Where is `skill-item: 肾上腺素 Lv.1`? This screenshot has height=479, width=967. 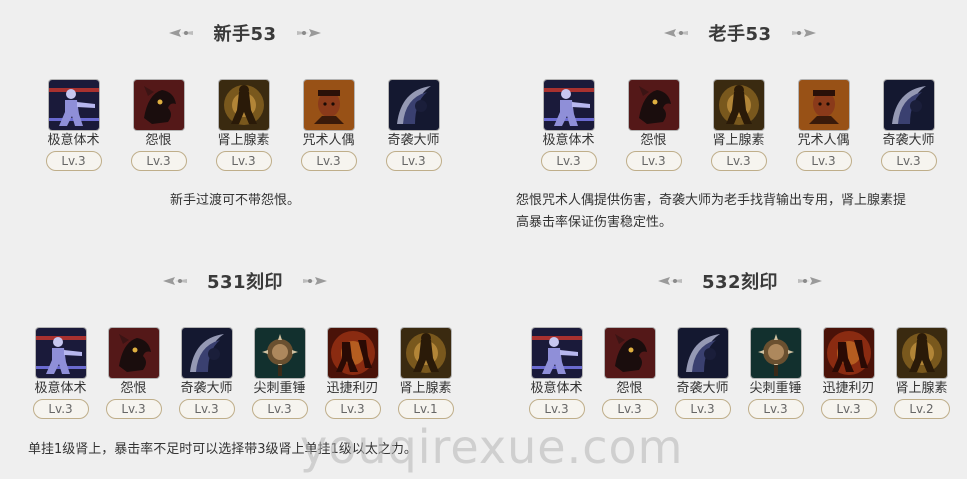
skill-item: 肾上腺素 Lv.1 is located at coordinates (425, 373).